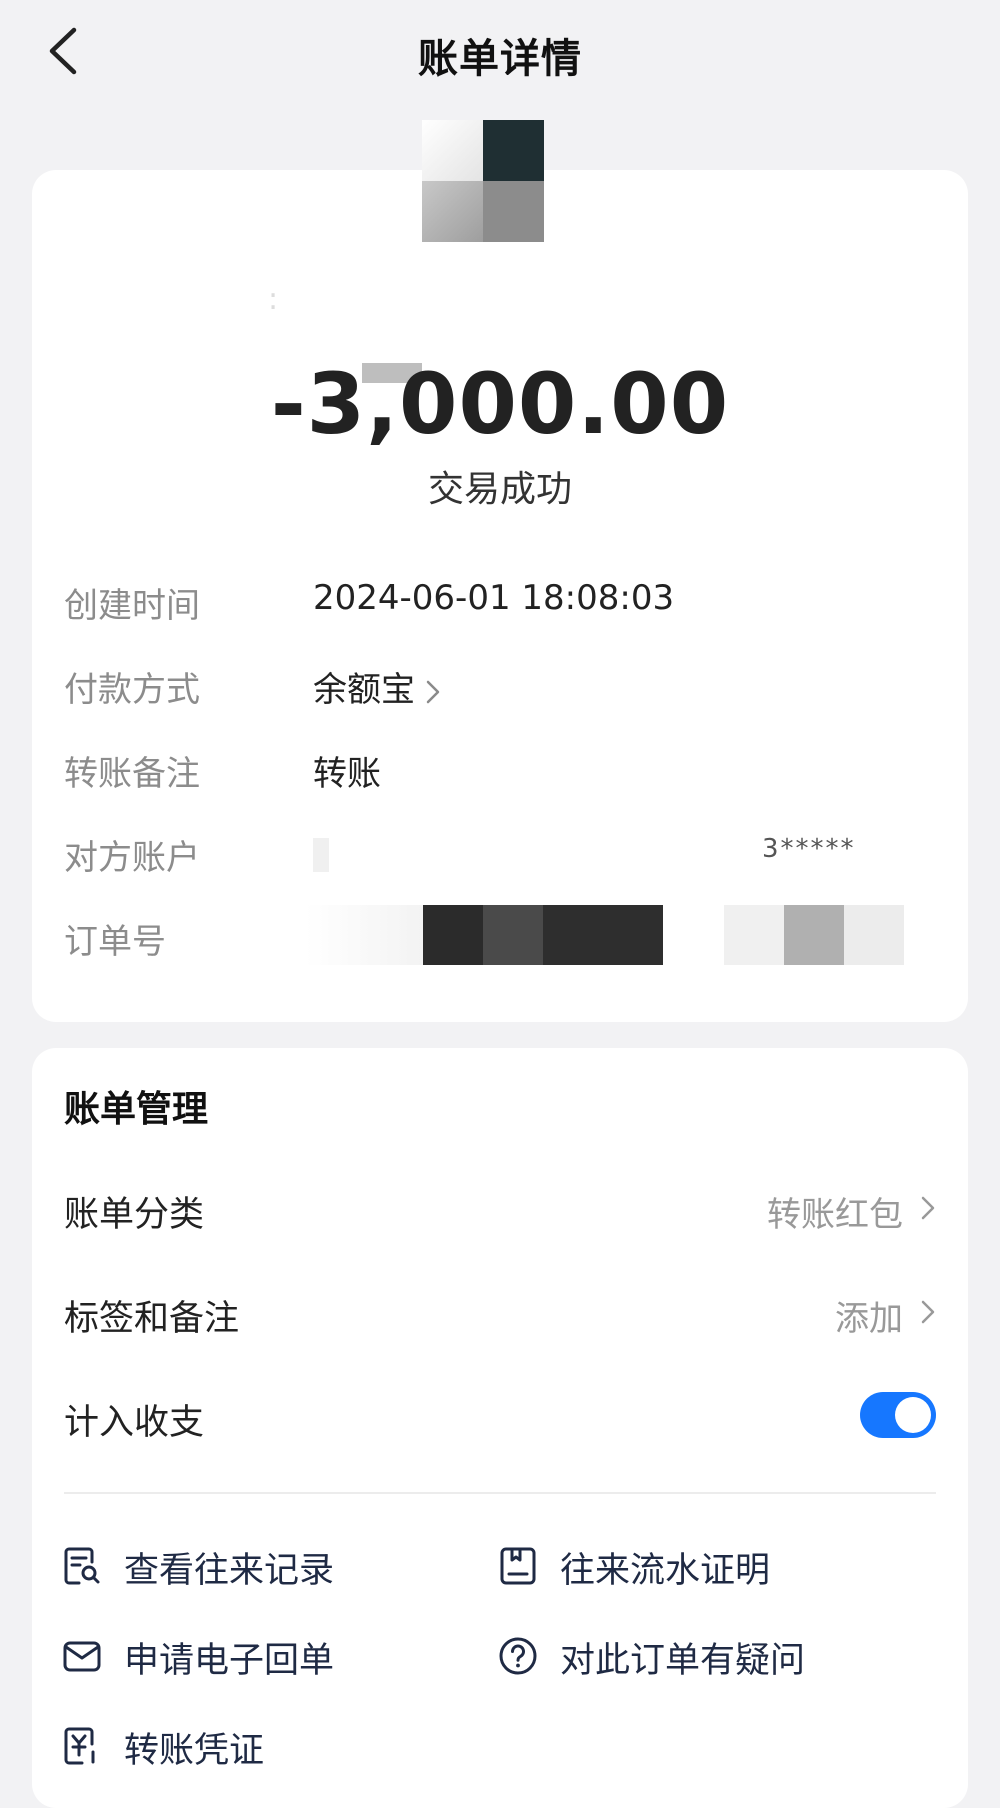 The height and width of the screenshot is (1808, 1000). Describe the element at coordinates (132, 858) in the screenshot. I see `counterparty-label: 对方账户` at that location.